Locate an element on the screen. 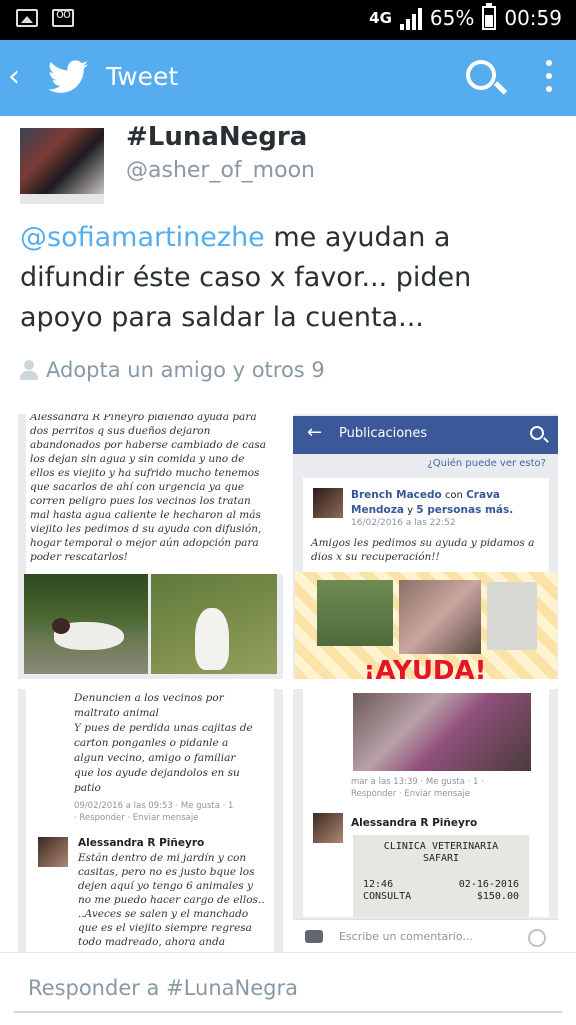 This screenshot has width=576, height=1025. post-line: los dejan sin agua y sin comida y uno de is located at coordinates (137, 459).